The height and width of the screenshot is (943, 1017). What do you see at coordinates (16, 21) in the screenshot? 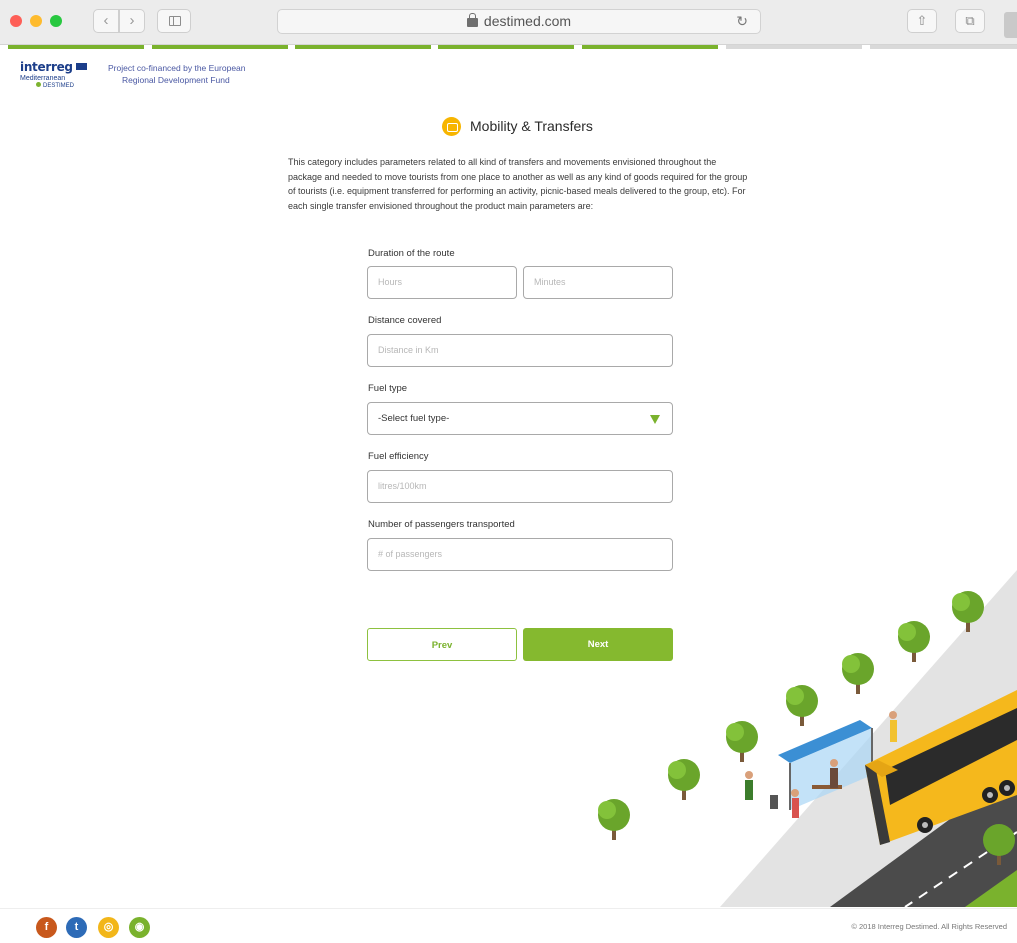
I see `close-window-button` at bounding box center [16, 21].